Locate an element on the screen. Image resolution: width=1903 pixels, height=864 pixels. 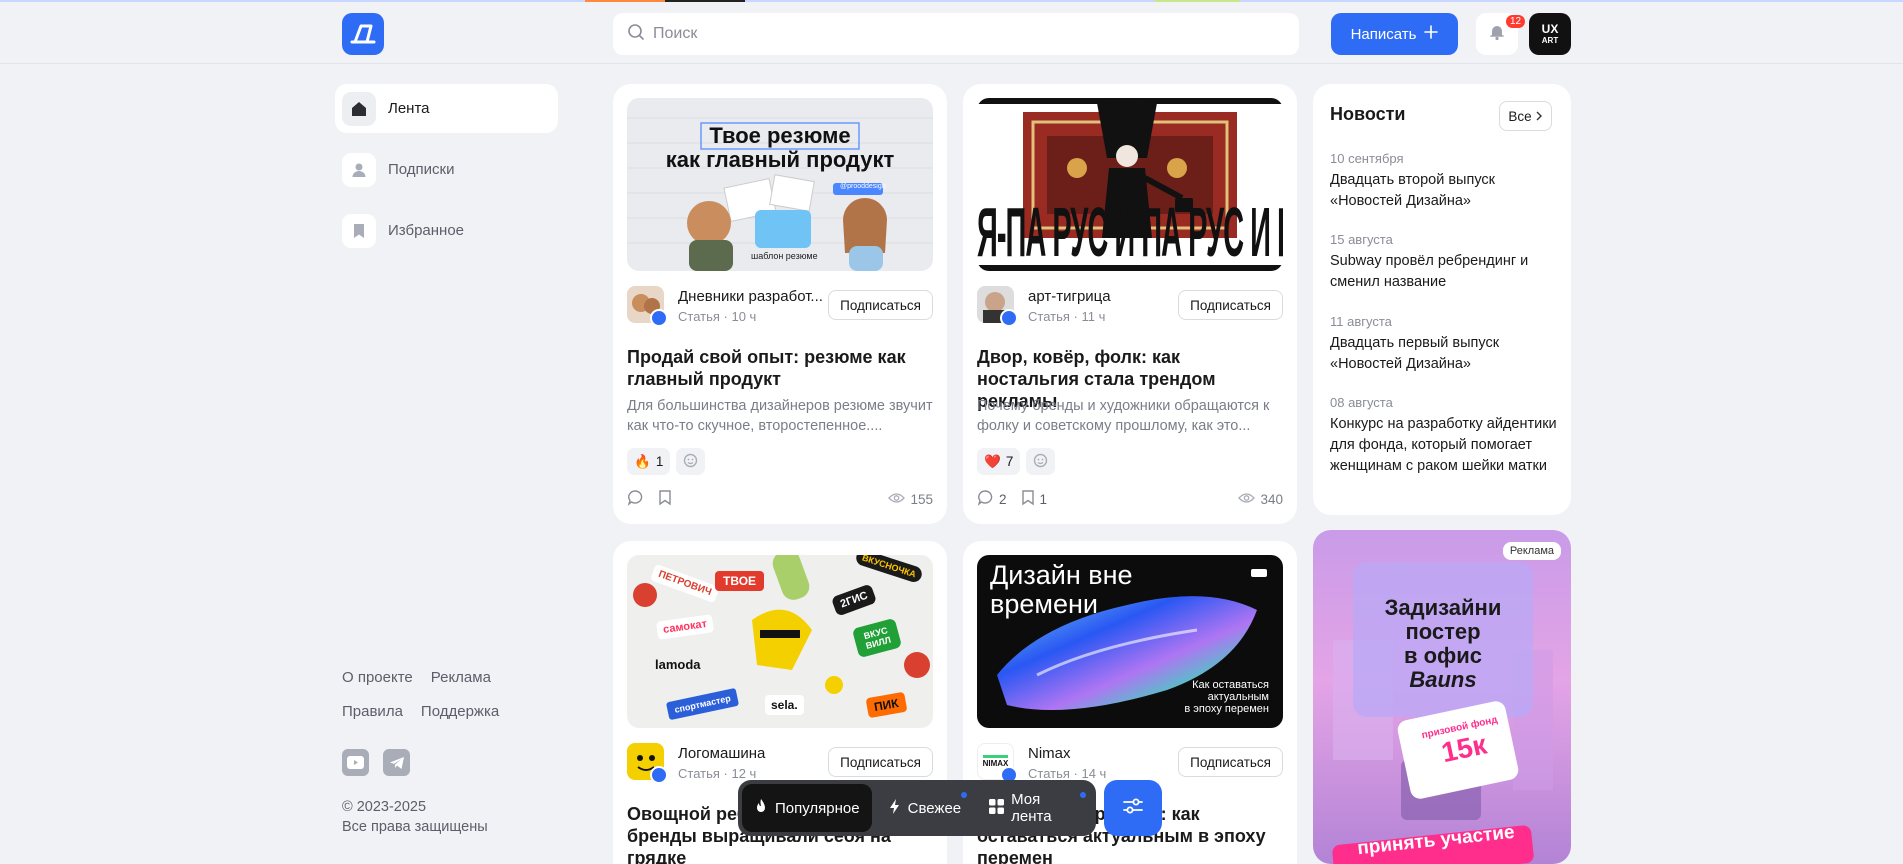
author-name: Nimax is located at coordinates (1103, 753).